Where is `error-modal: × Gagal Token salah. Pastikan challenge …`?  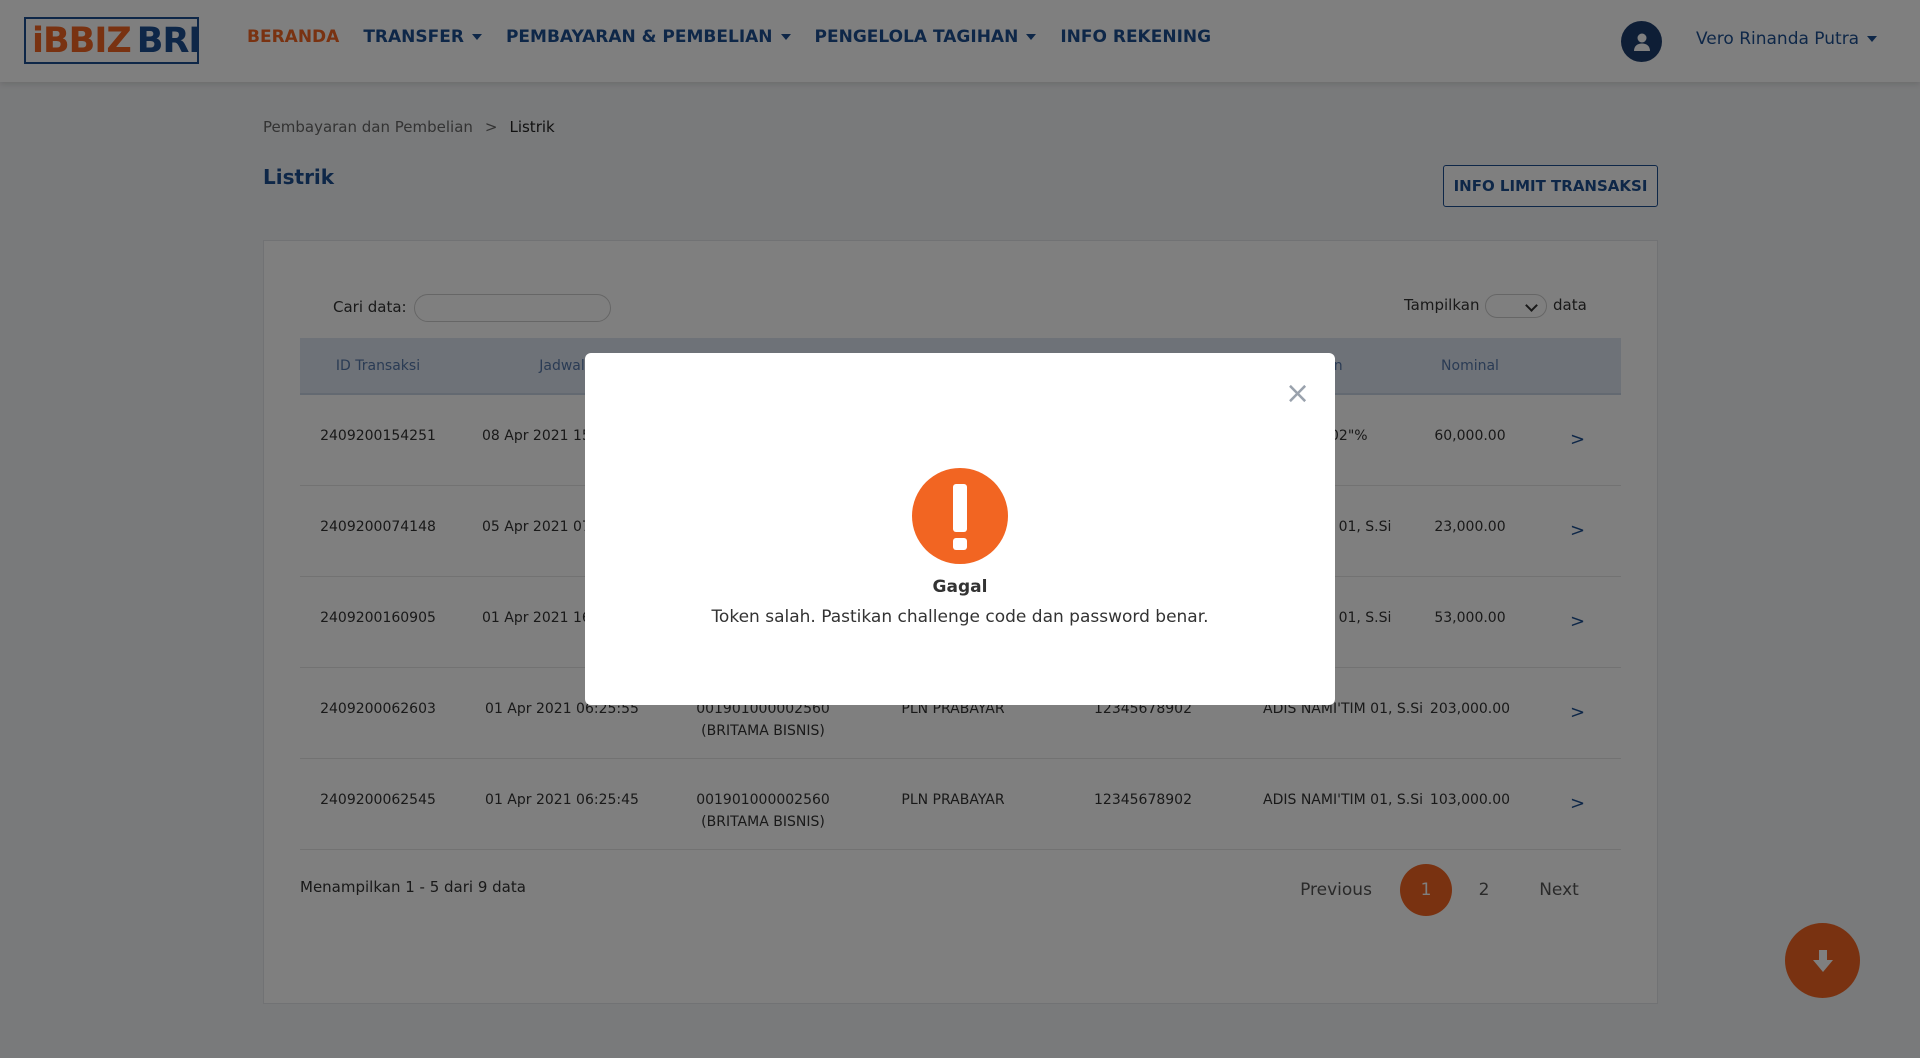 error-modal: × Gagal Token salah. Pastikan challenge … is located at coordinates (960, 529).